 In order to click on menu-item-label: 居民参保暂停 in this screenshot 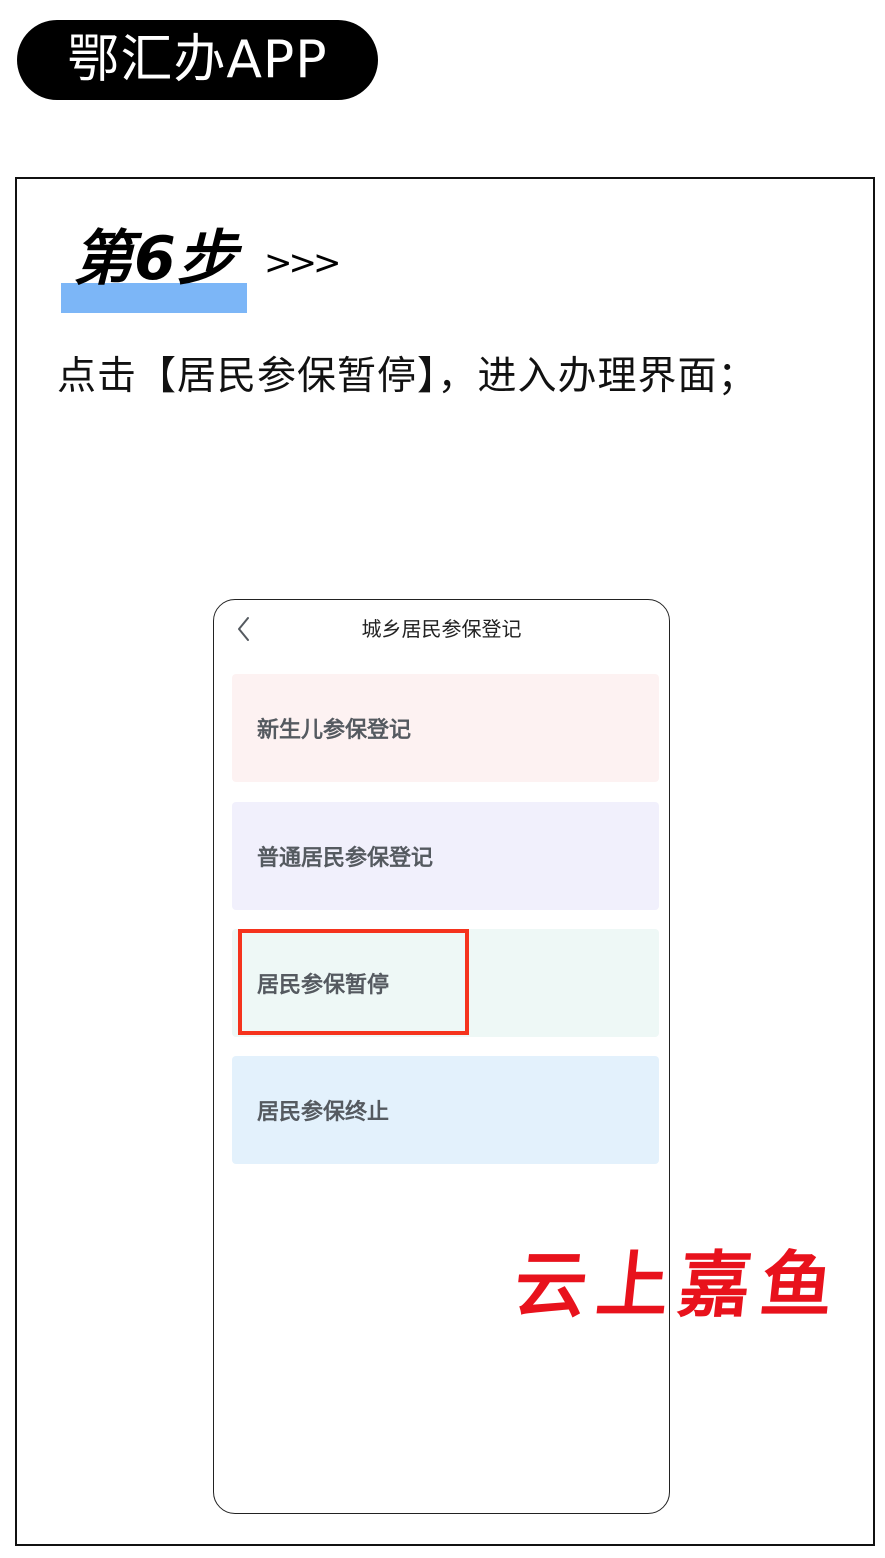, I will do `click(323, 985)`.